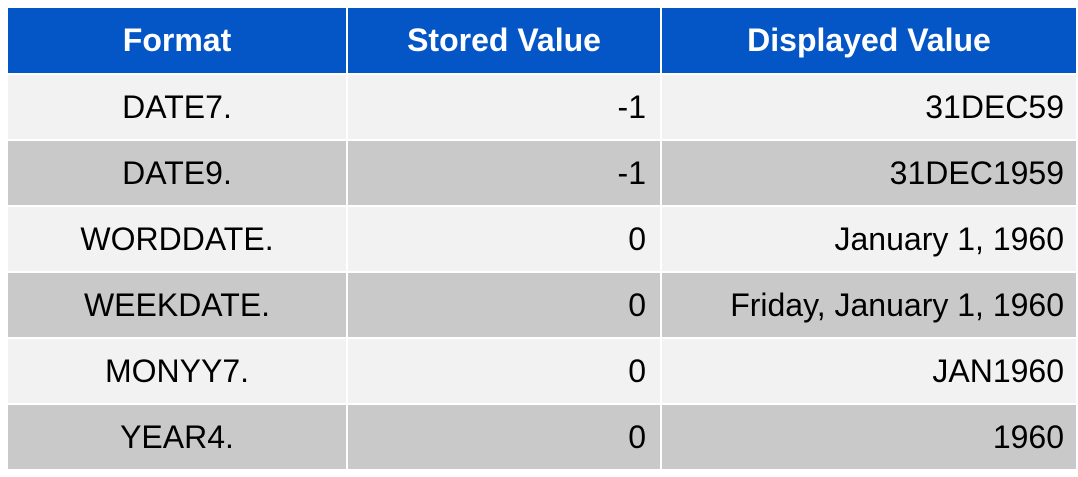 The height and width of the screenshot is (477, 1078). I want to click on table-row: MONYY7. 0 JAN1960, so click(542, 371).